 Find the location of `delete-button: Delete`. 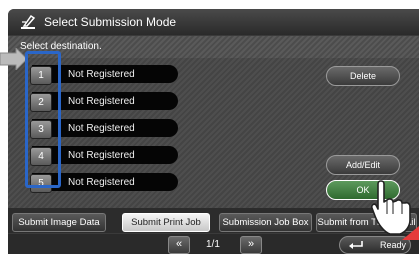

delete-button: Delete is located at coordinates (363, 76).